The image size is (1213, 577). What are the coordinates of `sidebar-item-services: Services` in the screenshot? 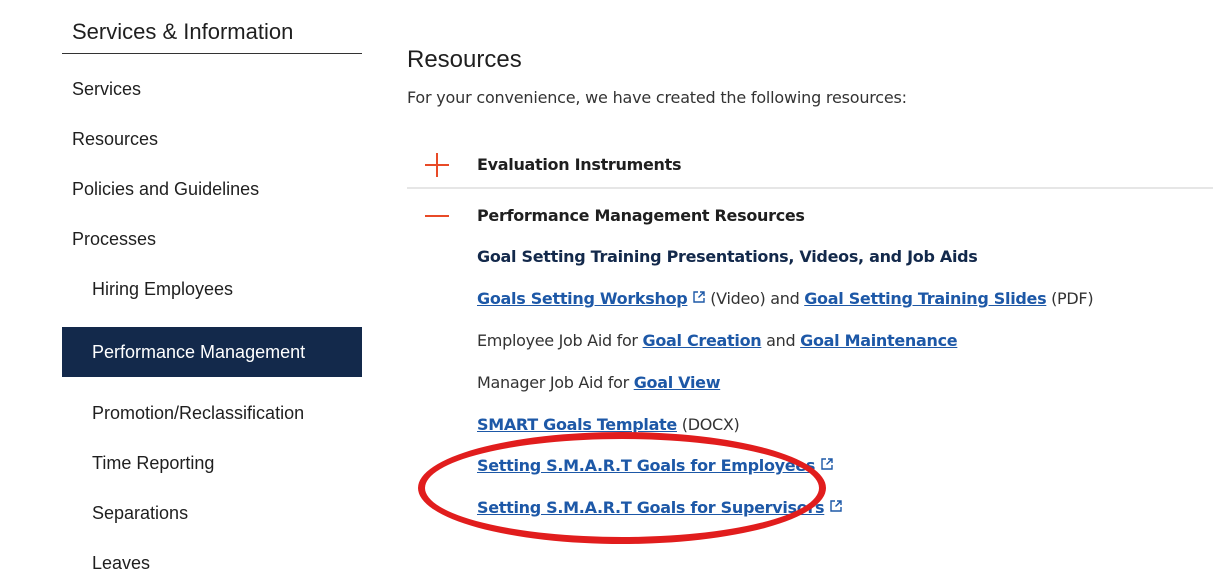 It's located at (106, 89).